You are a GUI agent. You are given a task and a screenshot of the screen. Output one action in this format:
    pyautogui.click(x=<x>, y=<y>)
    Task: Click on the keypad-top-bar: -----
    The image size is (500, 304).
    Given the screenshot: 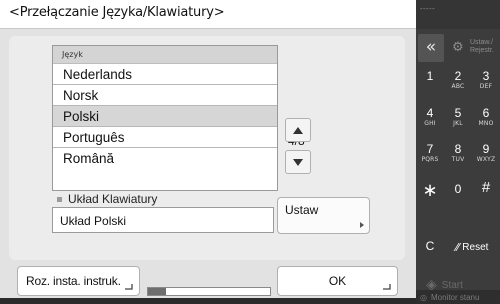 What is the action you would take?
    pyautogui.click(x=458, y=14)
    